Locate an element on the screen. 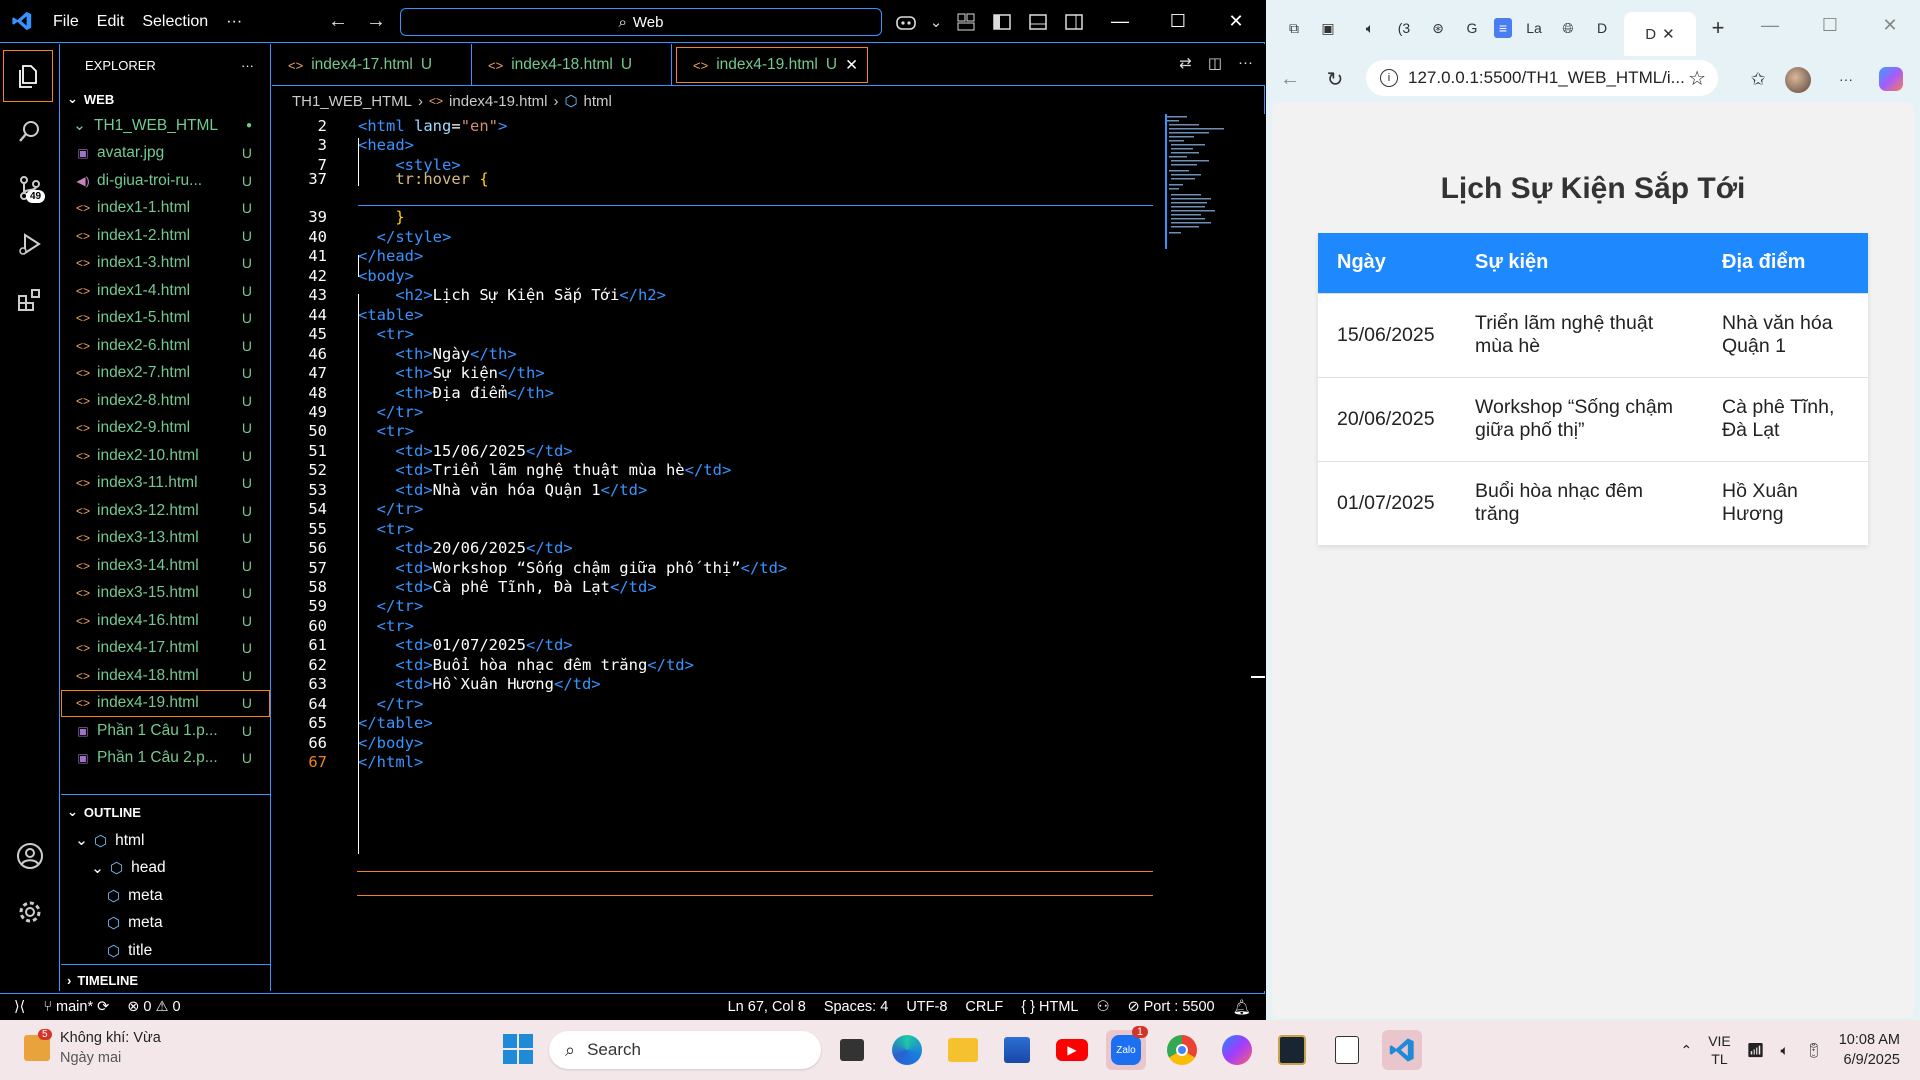 The height and width of the screenshot is (1080, 1920). tab-index4-17: <> index4-17.html U is located at coordinates (372, 65).